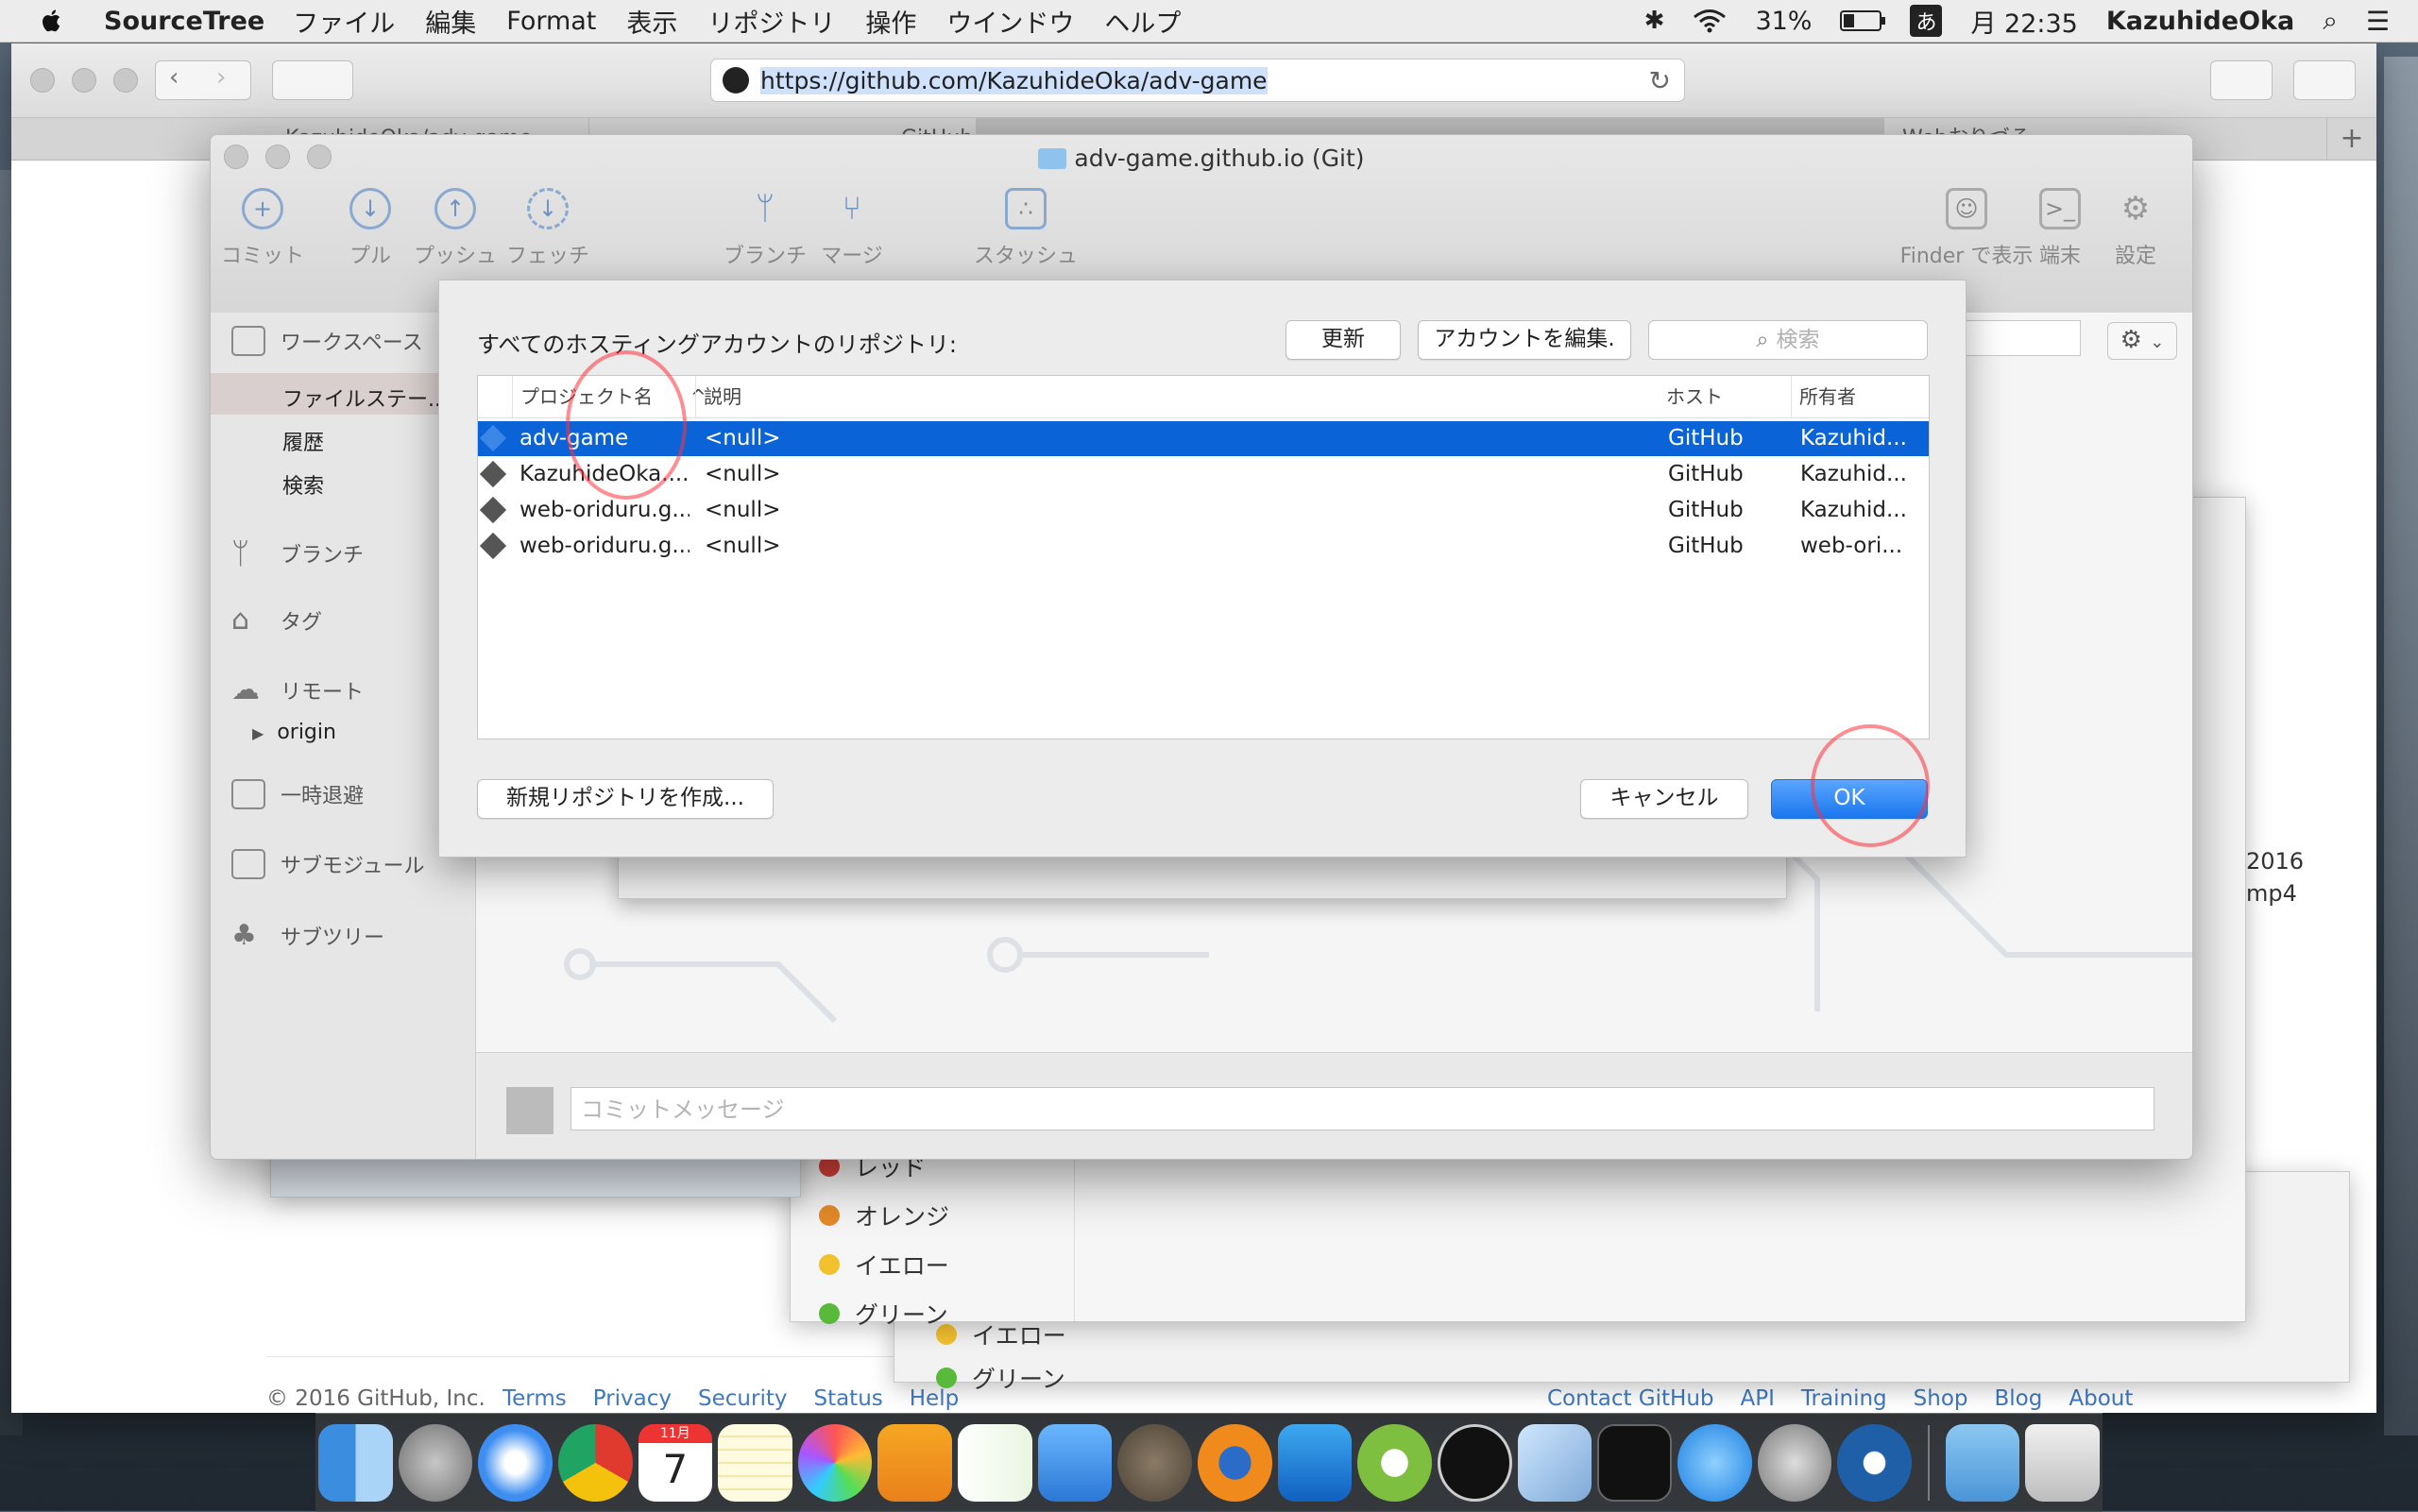 The height and width of the screenshot is (1512, 2418). Describe the element at coordinates (516, 1463) in the screenshot. I see `dock-safari-icon` at that location.